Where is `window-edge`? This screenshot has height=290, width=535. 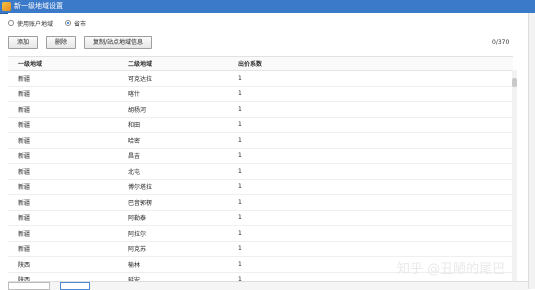 window-edge is located at coordinates (531, 151).